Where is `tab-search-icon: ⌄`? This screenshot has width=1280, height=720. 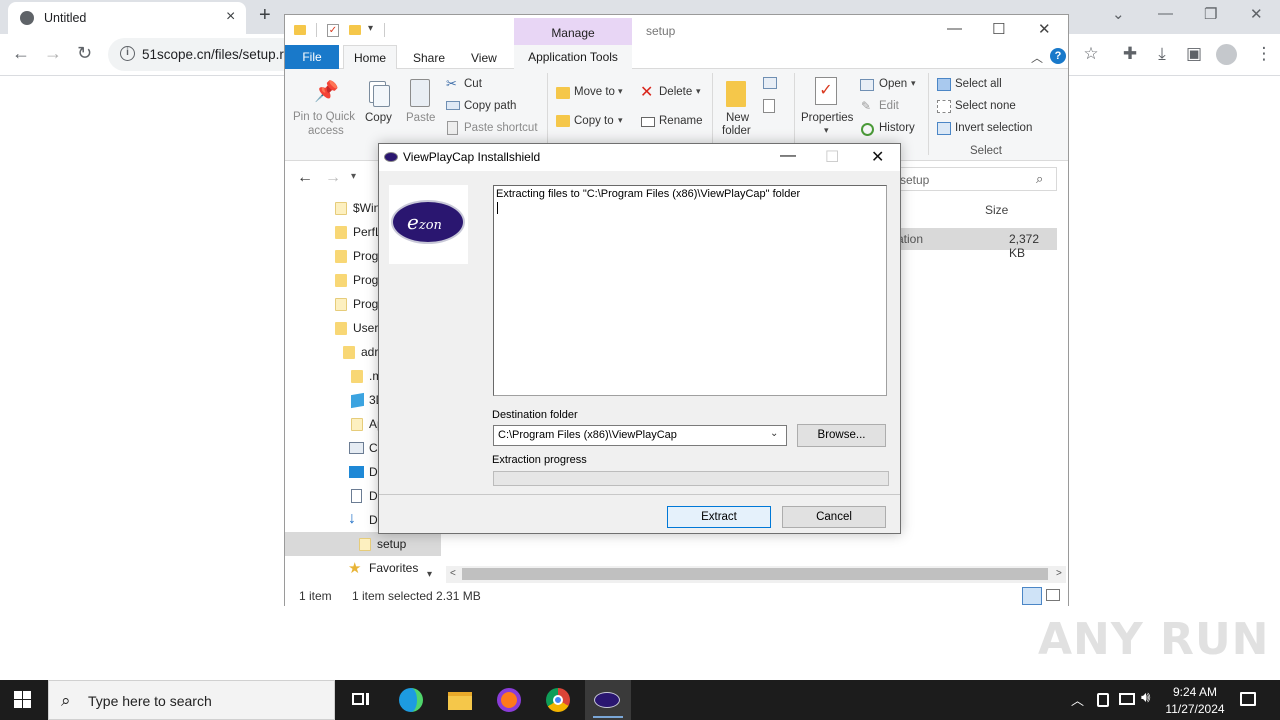 tab-search-icon: ⌄ is located at coordinates (1118, 14).